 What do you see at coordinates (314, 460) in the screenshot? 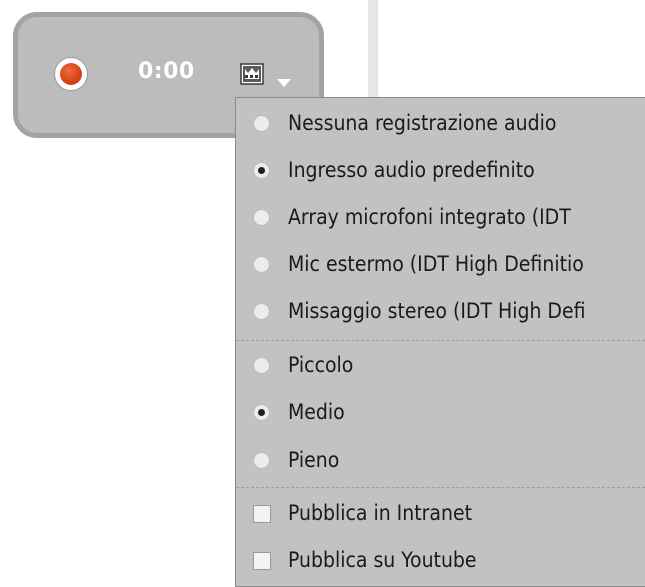
I see `menu-item-label: Pieno` at bounding box center [314, 460].